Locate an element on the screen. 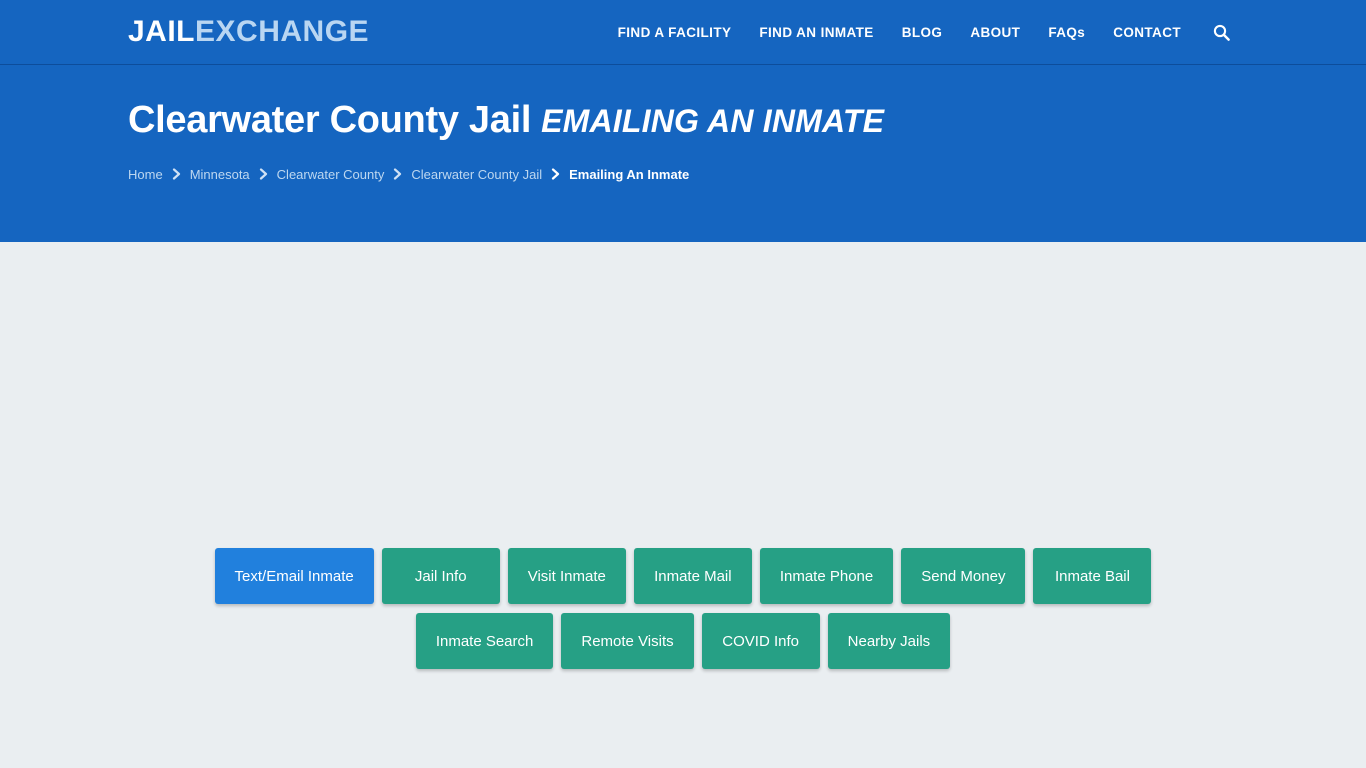 This screenshot has height=768, width=1366. page-title: Clearwater County Jail EMAILING AN INMATE is located at coordinates (683, 103).